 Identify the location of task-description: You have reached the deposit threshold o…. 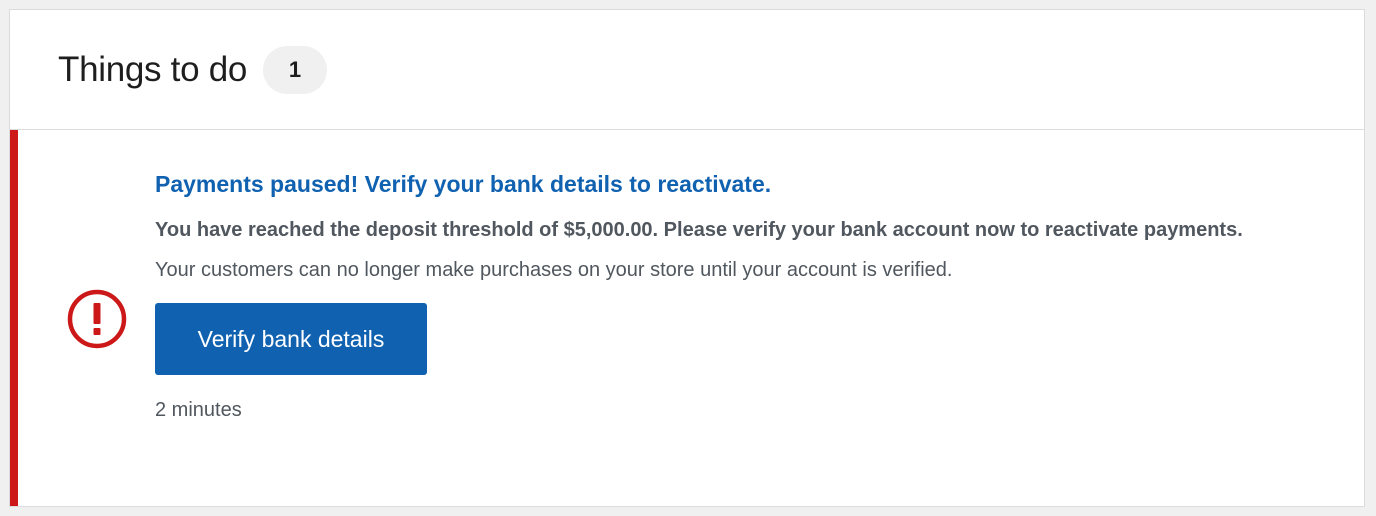
(720, 250).